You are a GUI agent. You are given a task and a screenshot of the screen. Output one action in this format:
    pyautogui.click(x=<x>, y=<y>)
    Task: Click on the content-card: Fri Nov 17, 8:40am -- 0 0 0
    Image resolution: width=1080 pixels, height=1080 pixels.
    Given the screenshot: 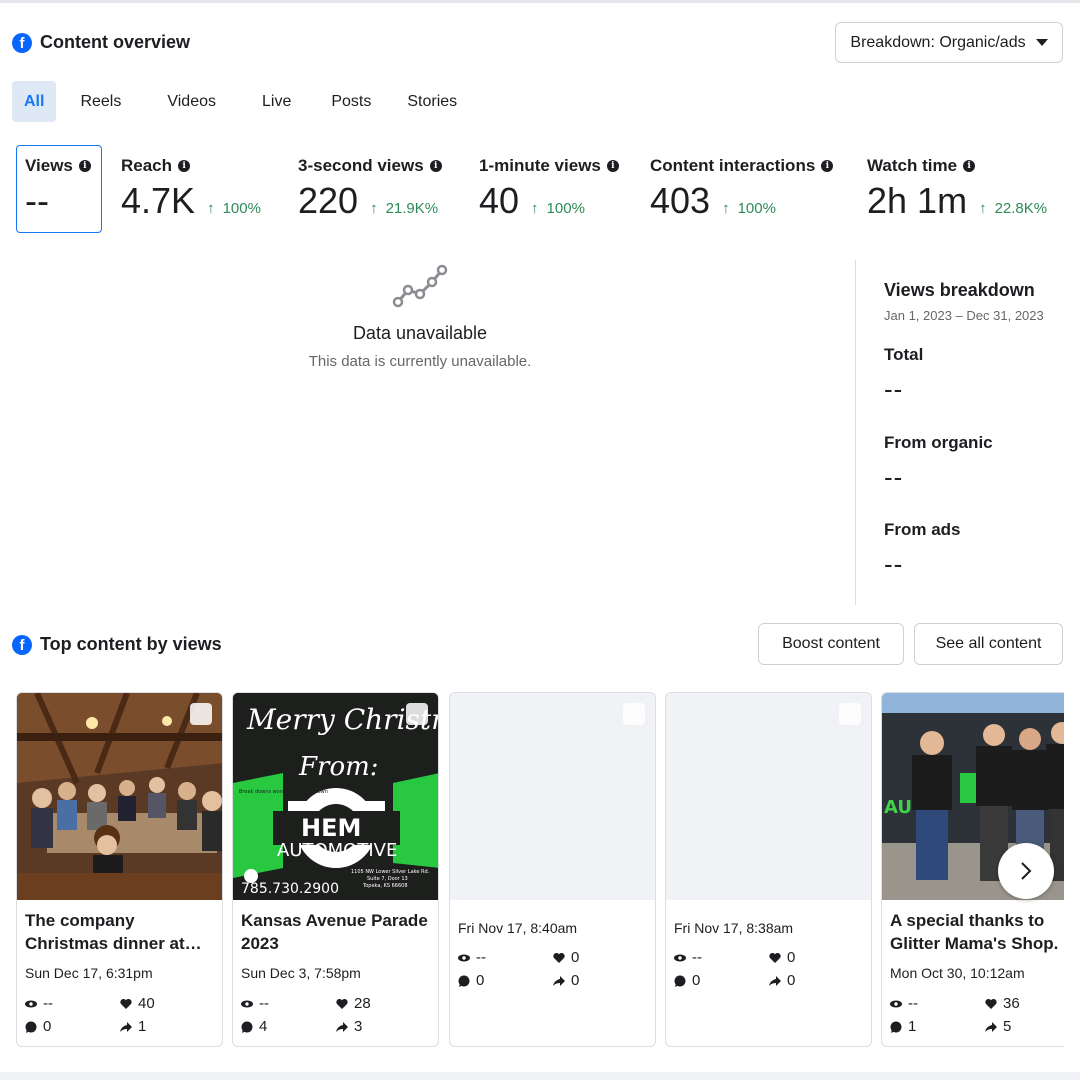 What is the action you would take?
    pyautogui.click(x=552, y=869)
    